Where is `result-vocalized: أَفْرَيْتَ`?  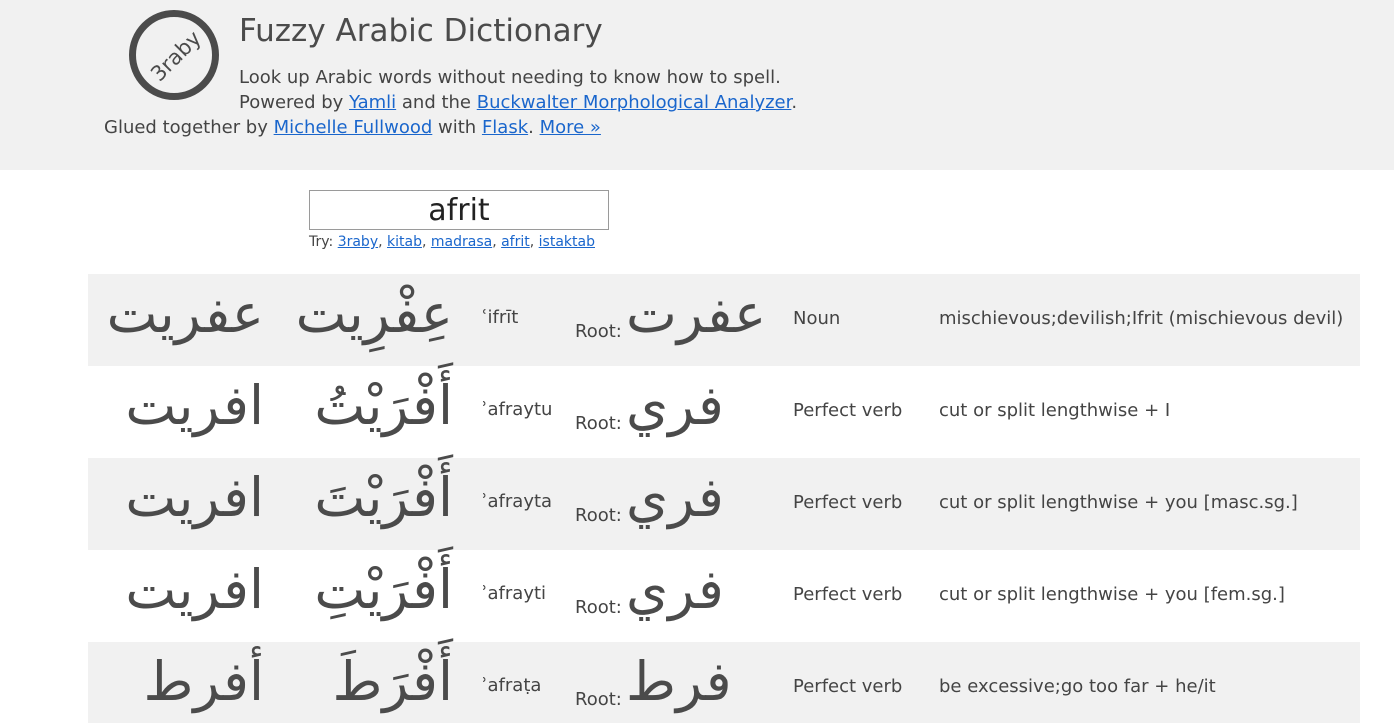
result-vocalized: أَفْرَيْتَ is located at coordinates (383, 497).